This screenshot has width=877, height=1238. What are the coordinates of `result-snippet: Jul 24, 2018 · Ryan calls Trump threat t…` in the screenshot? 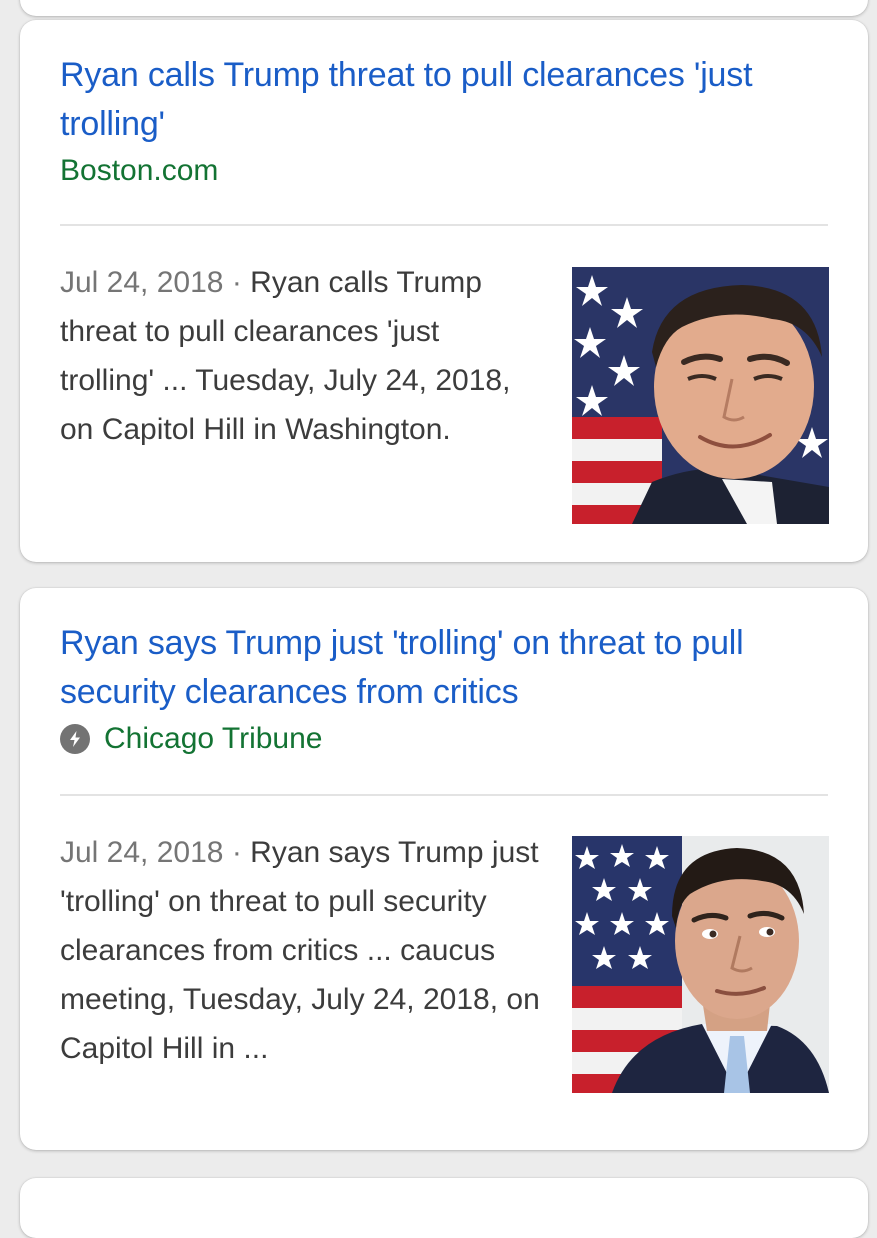 It's located at (300, 356).